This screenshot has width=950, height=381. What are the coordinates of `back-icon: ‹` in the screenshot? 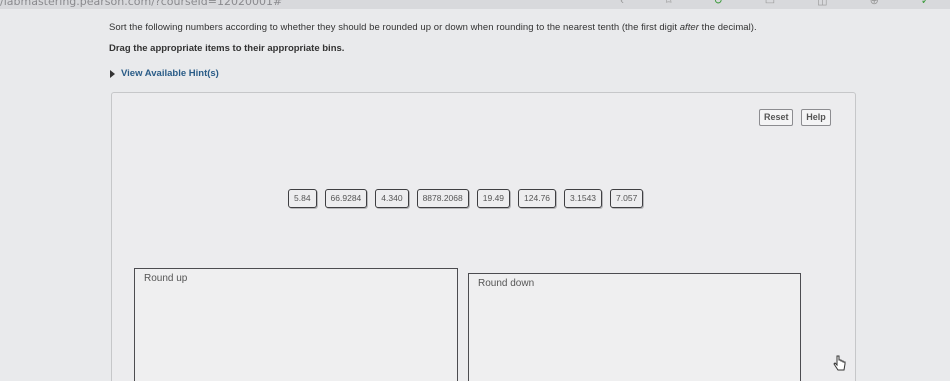 It's located at (622, 4).